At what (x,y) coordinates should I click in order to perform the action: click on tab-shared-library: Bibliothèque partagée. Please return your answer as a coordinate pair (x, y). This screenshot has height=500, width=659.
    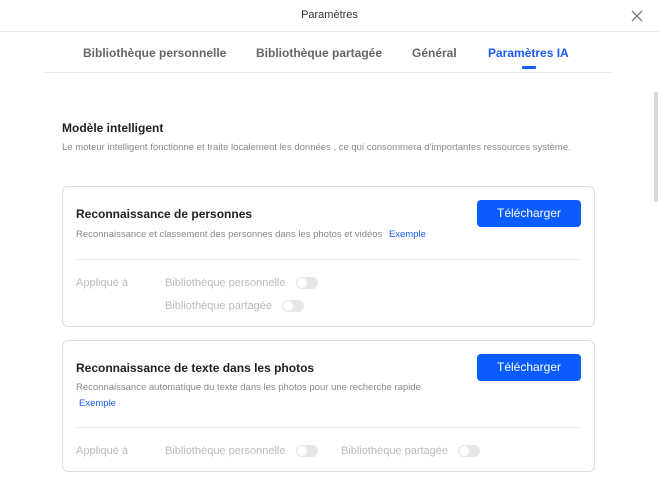
    Looking at the image, I should click on (319, 53).